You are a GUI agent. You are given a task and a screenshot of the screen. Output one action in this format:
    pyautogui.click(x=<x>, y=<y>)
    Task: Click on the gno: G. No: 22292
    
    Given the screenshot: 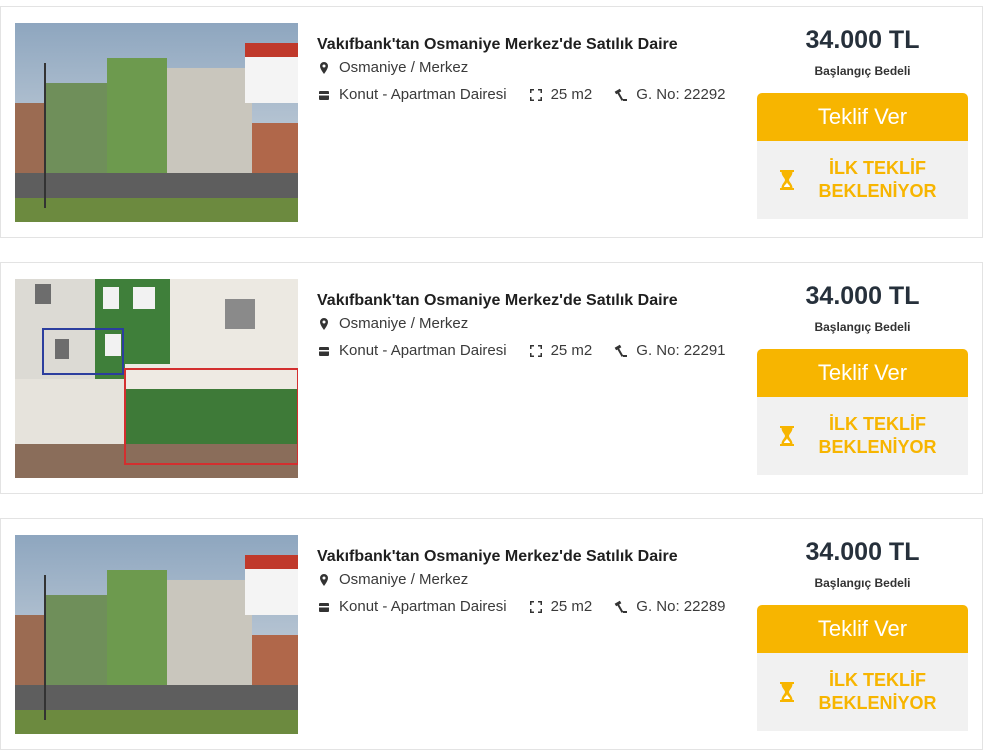 What is the action you would take?
    pyautogui.click(x=670, y=94)
    